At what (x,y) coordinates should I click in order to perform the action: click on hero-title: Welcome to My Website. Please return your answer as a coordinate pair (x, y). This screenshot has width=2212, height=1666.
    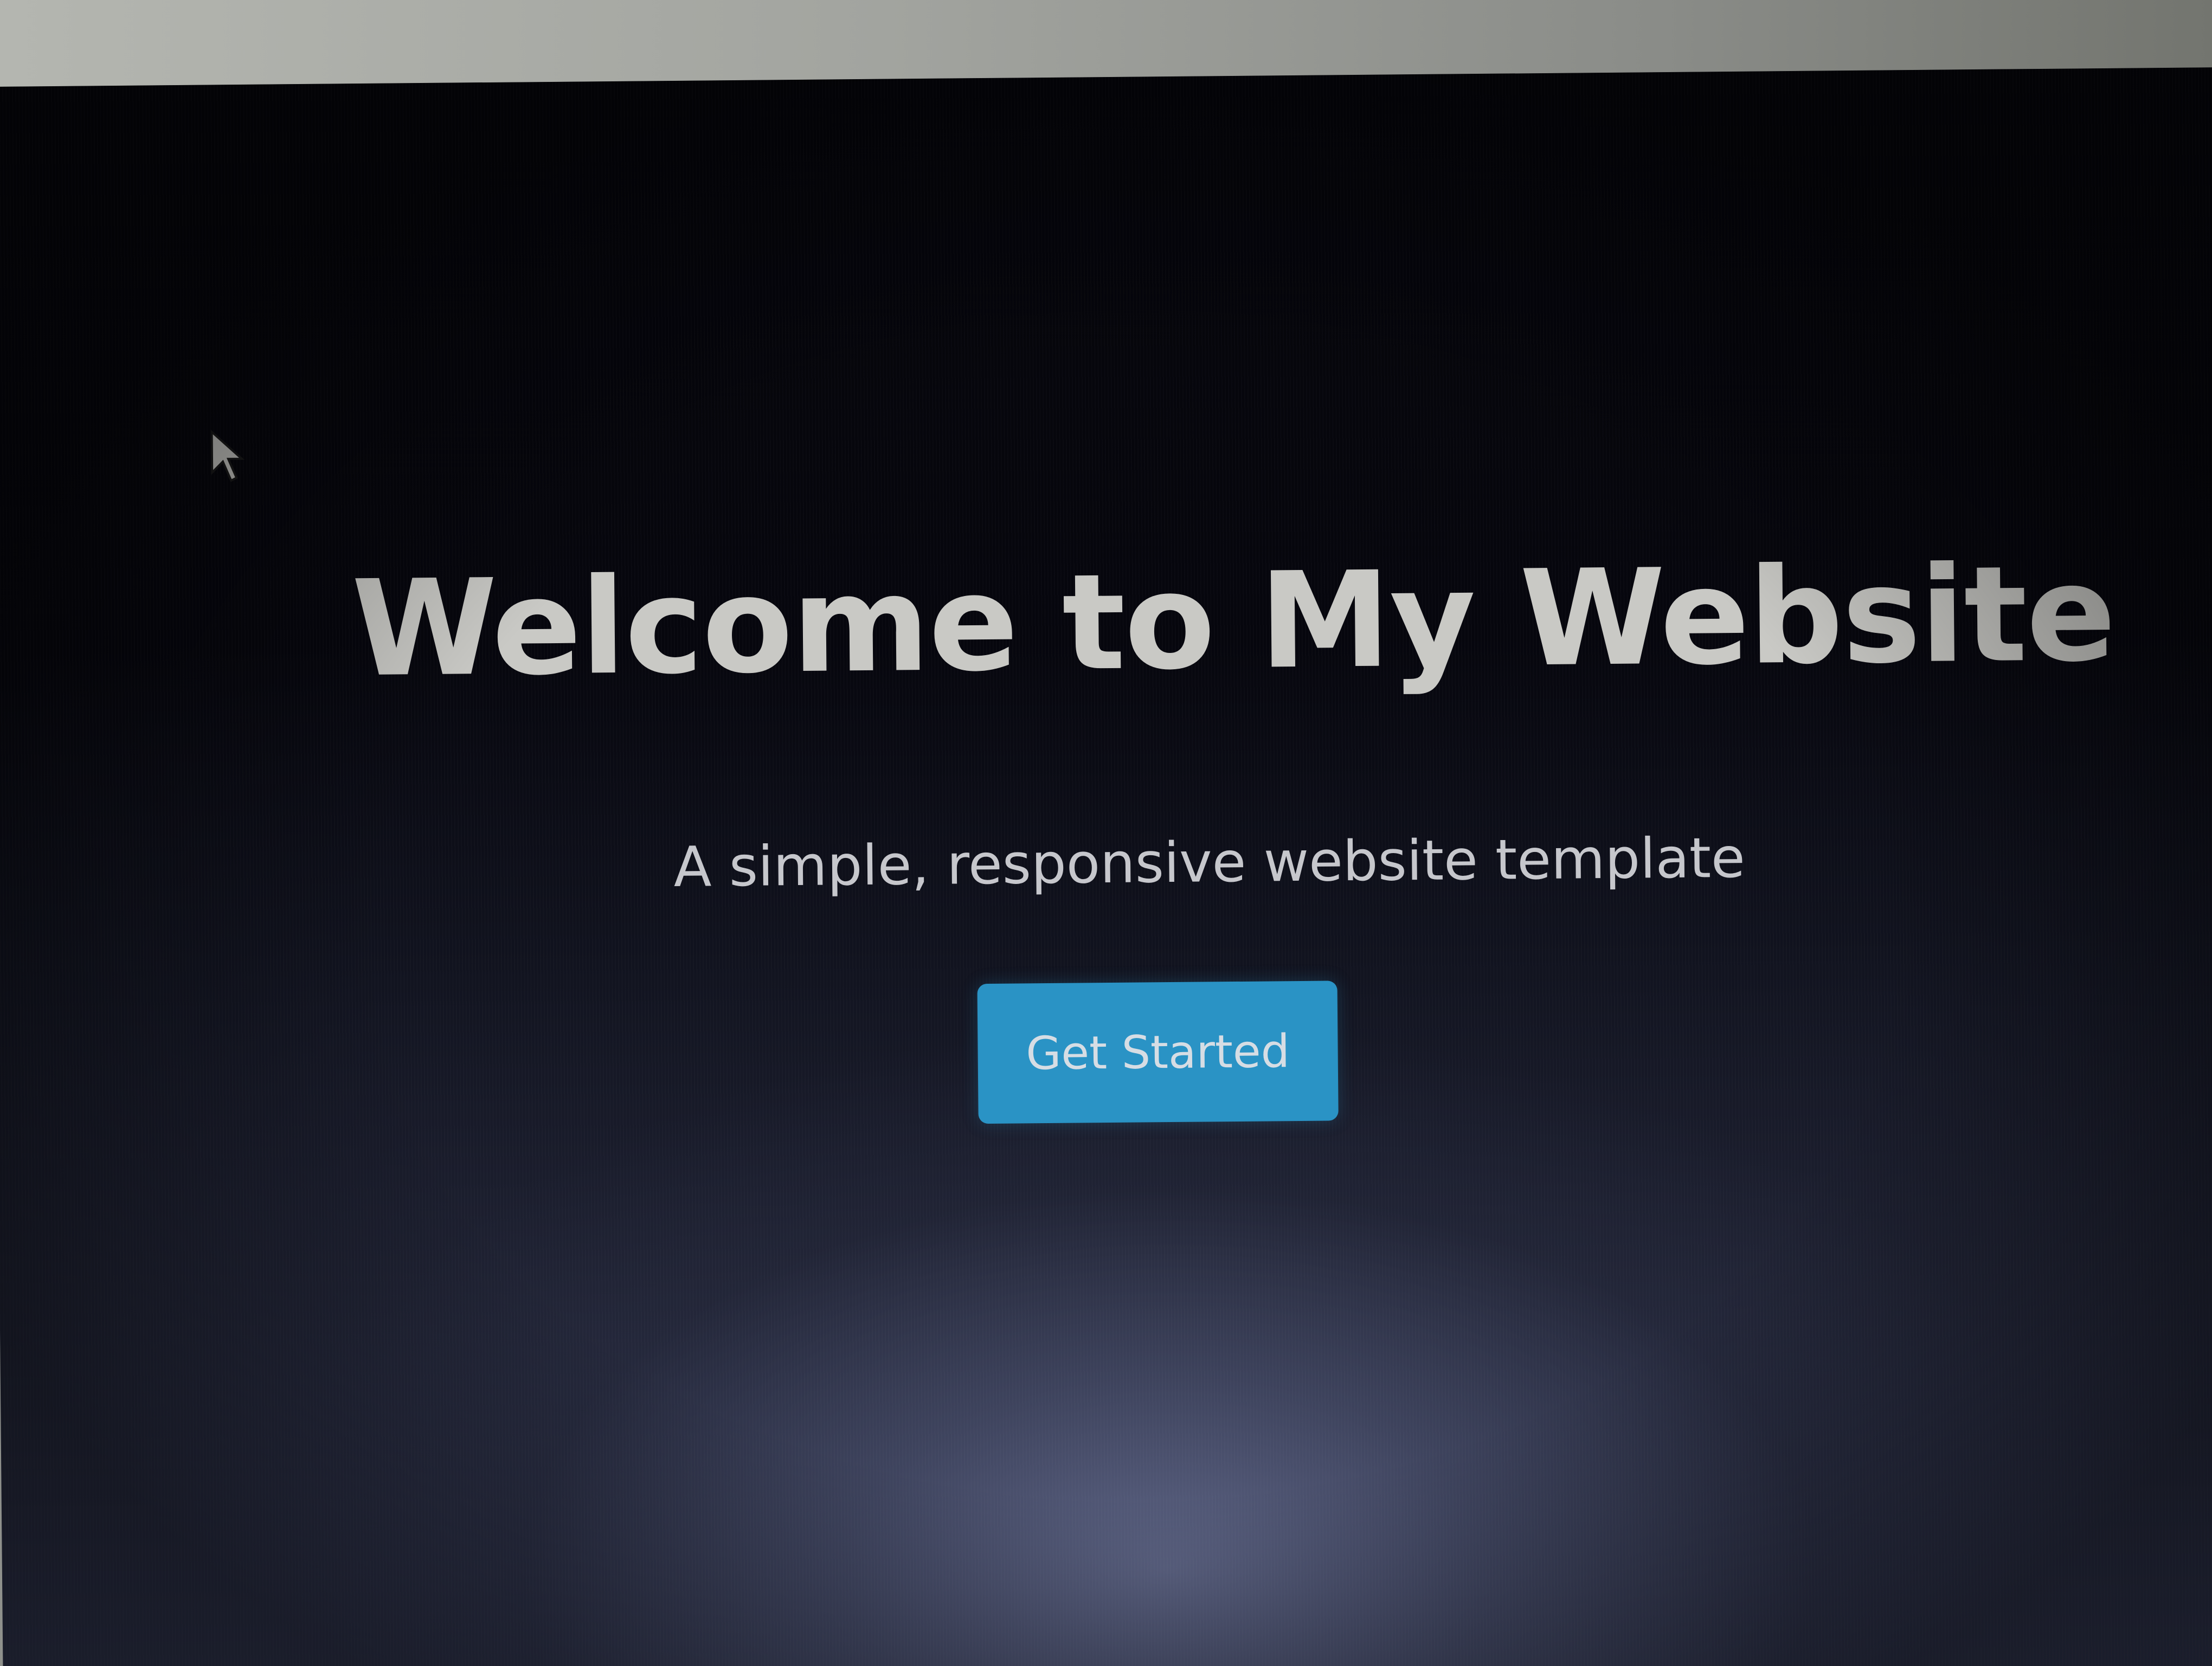
    Looking at the image, I should click on (1233, 621).